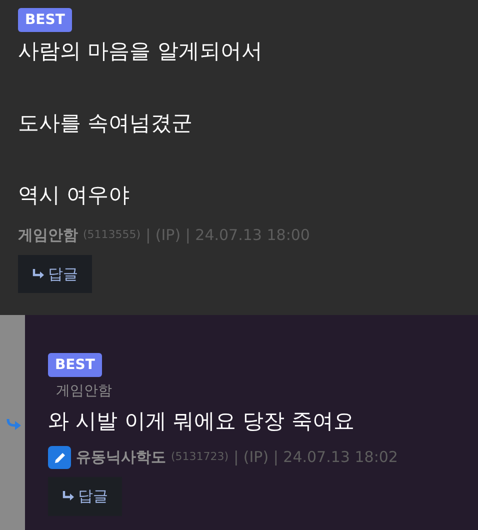  I want to click on comment-text: 도사를 속여넘겼군, so click(106, 123).